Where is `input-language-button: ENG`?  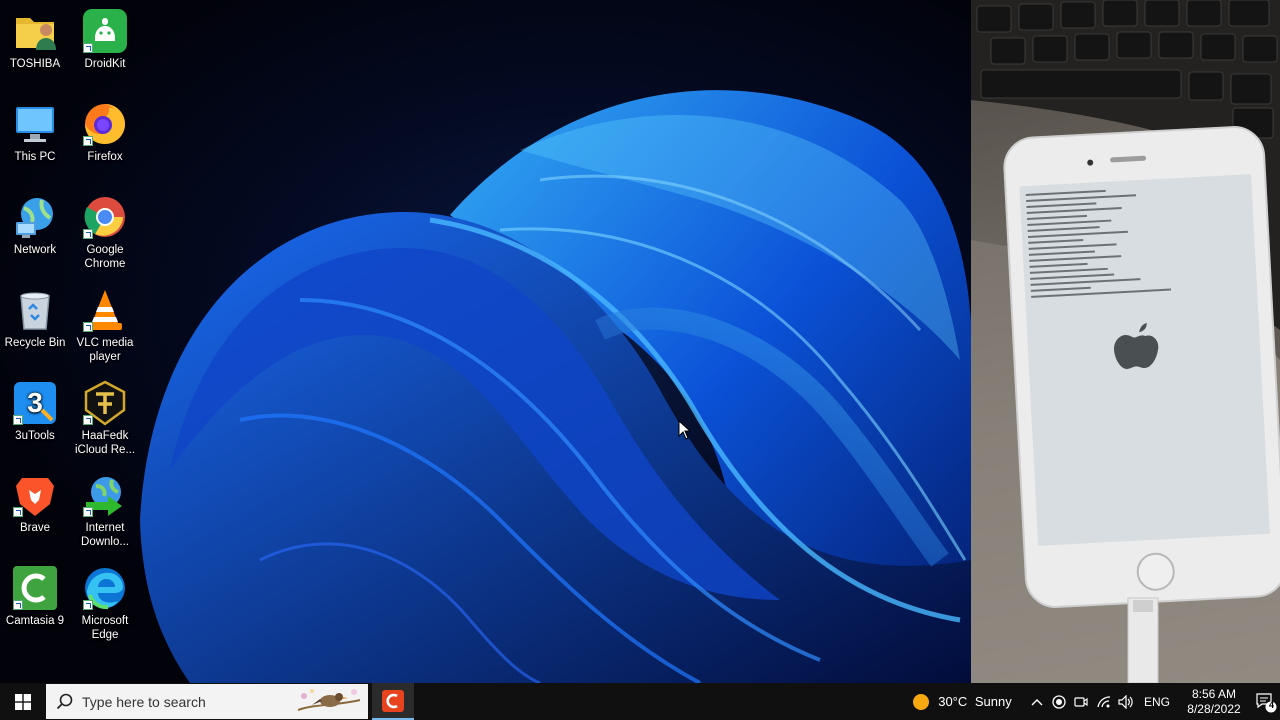
input-language-button: ENG is located at coordinates (1157, 701).